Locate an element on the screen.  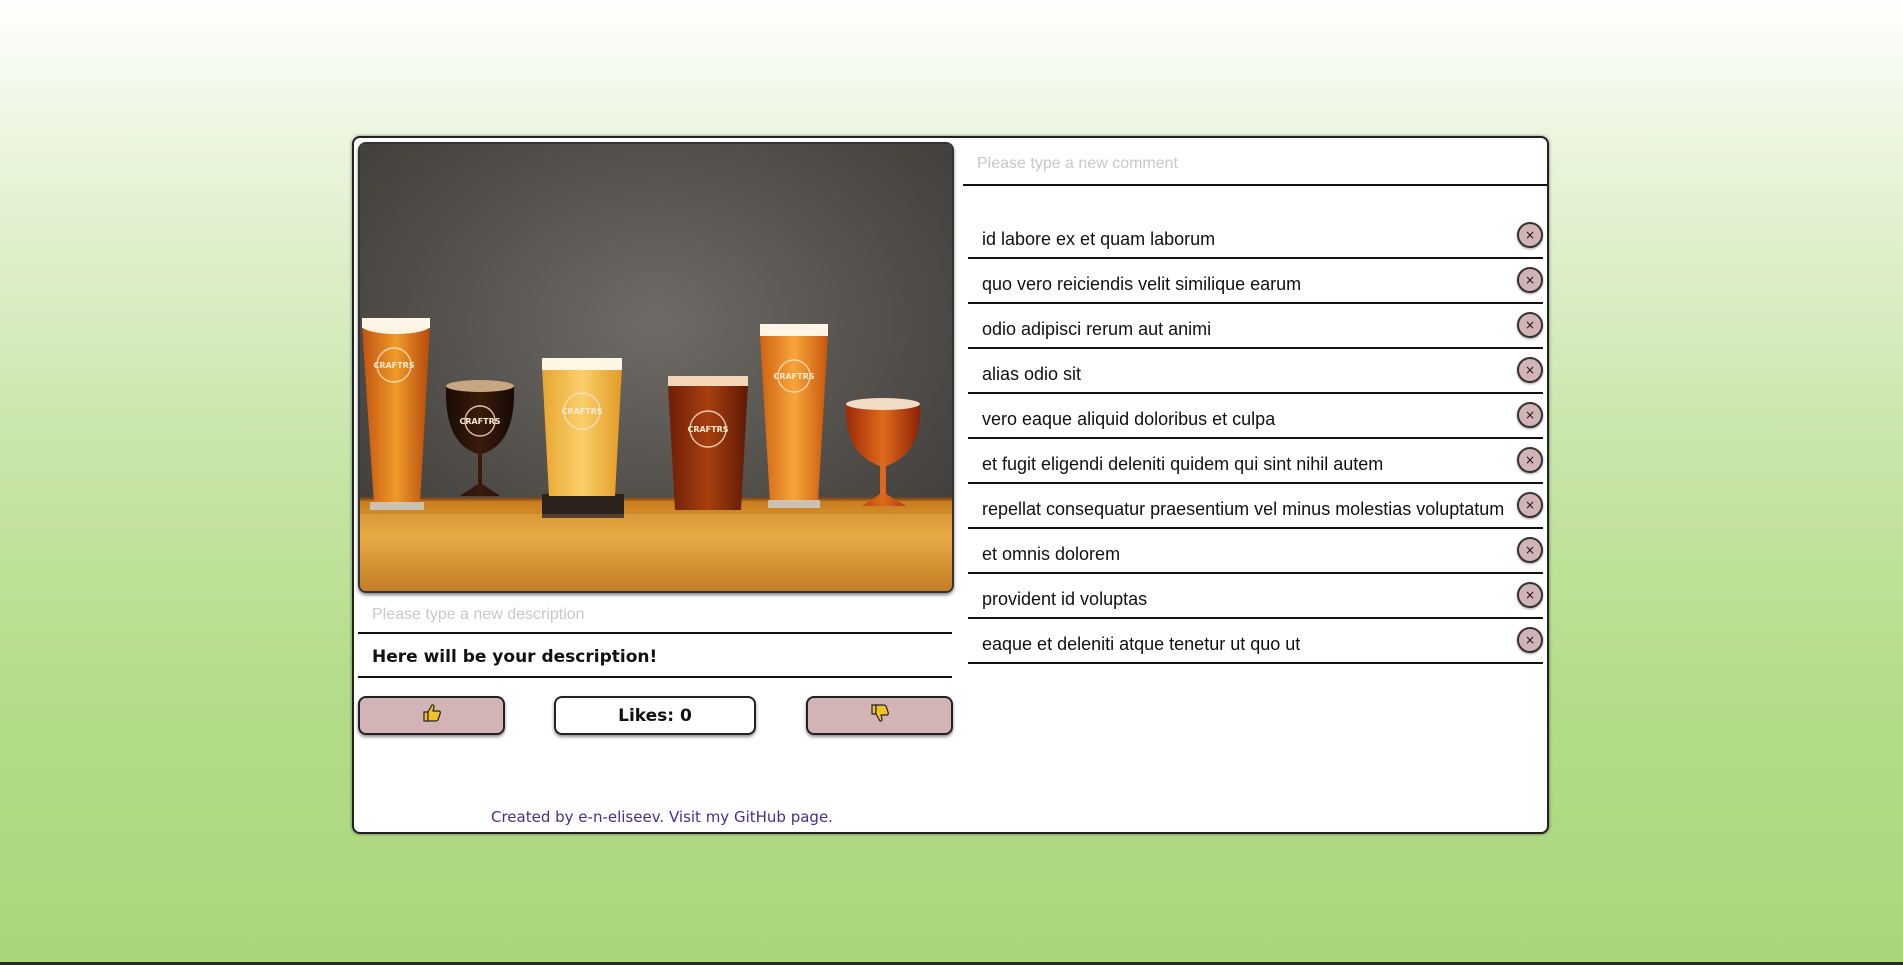
comment-item: alias odio sit × is located at coordinates (1255, 371).